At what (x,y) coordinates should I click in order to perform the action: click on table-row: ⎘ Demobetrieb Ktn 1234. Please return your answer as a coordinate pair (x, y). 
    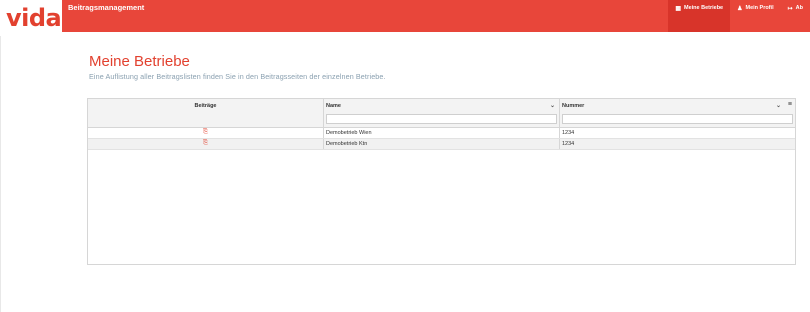
    Looking at the image, I should click on (441, 144).